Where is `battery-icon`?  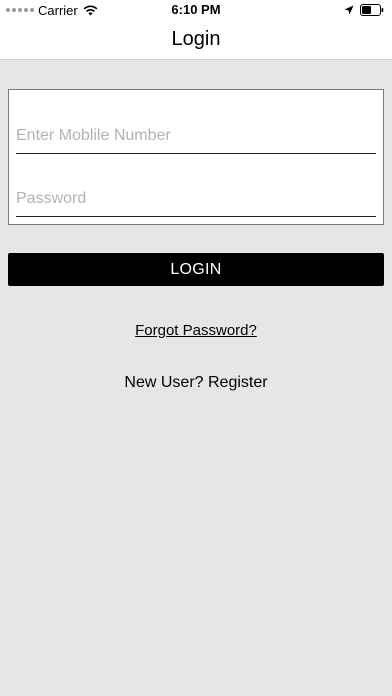 battery-icon is located at coordinates (372, 10).